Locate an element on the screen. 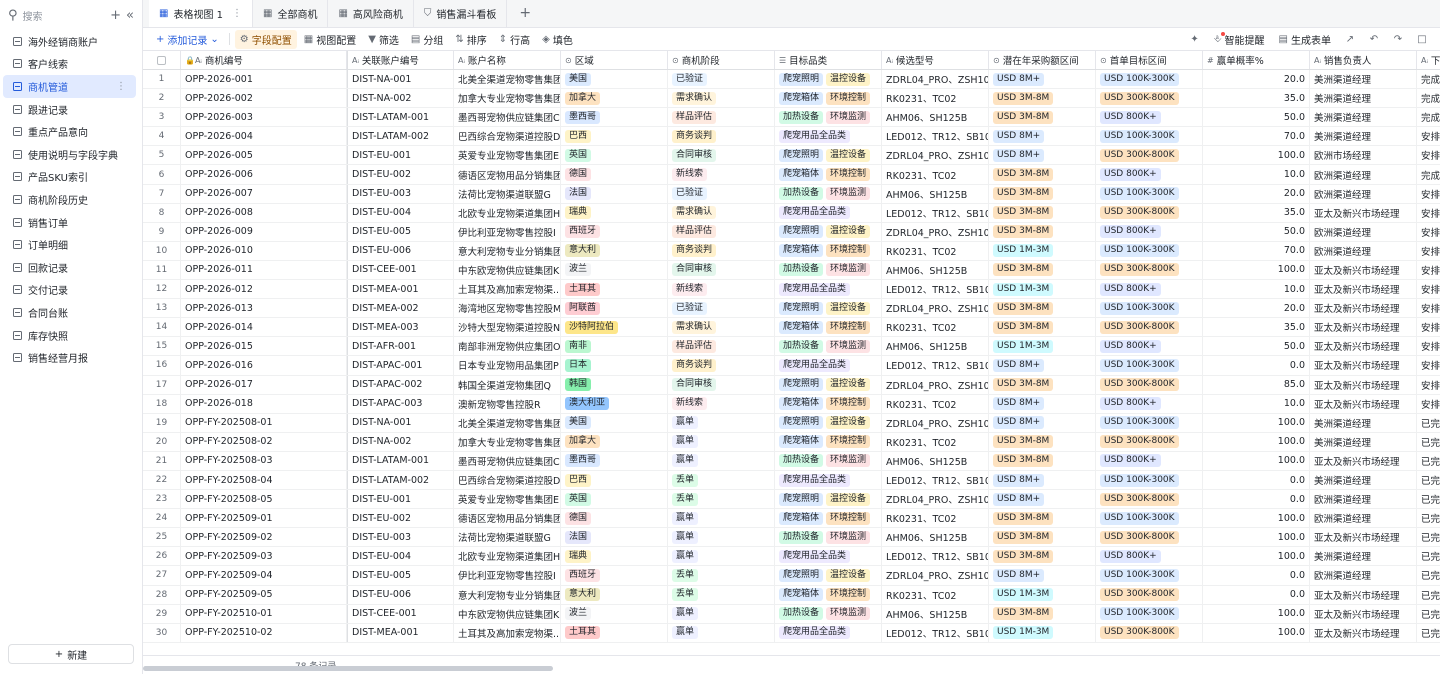 This screenshot has width=1440, height=674. cell-next: 完成 is located at coordinates (1428, 98).